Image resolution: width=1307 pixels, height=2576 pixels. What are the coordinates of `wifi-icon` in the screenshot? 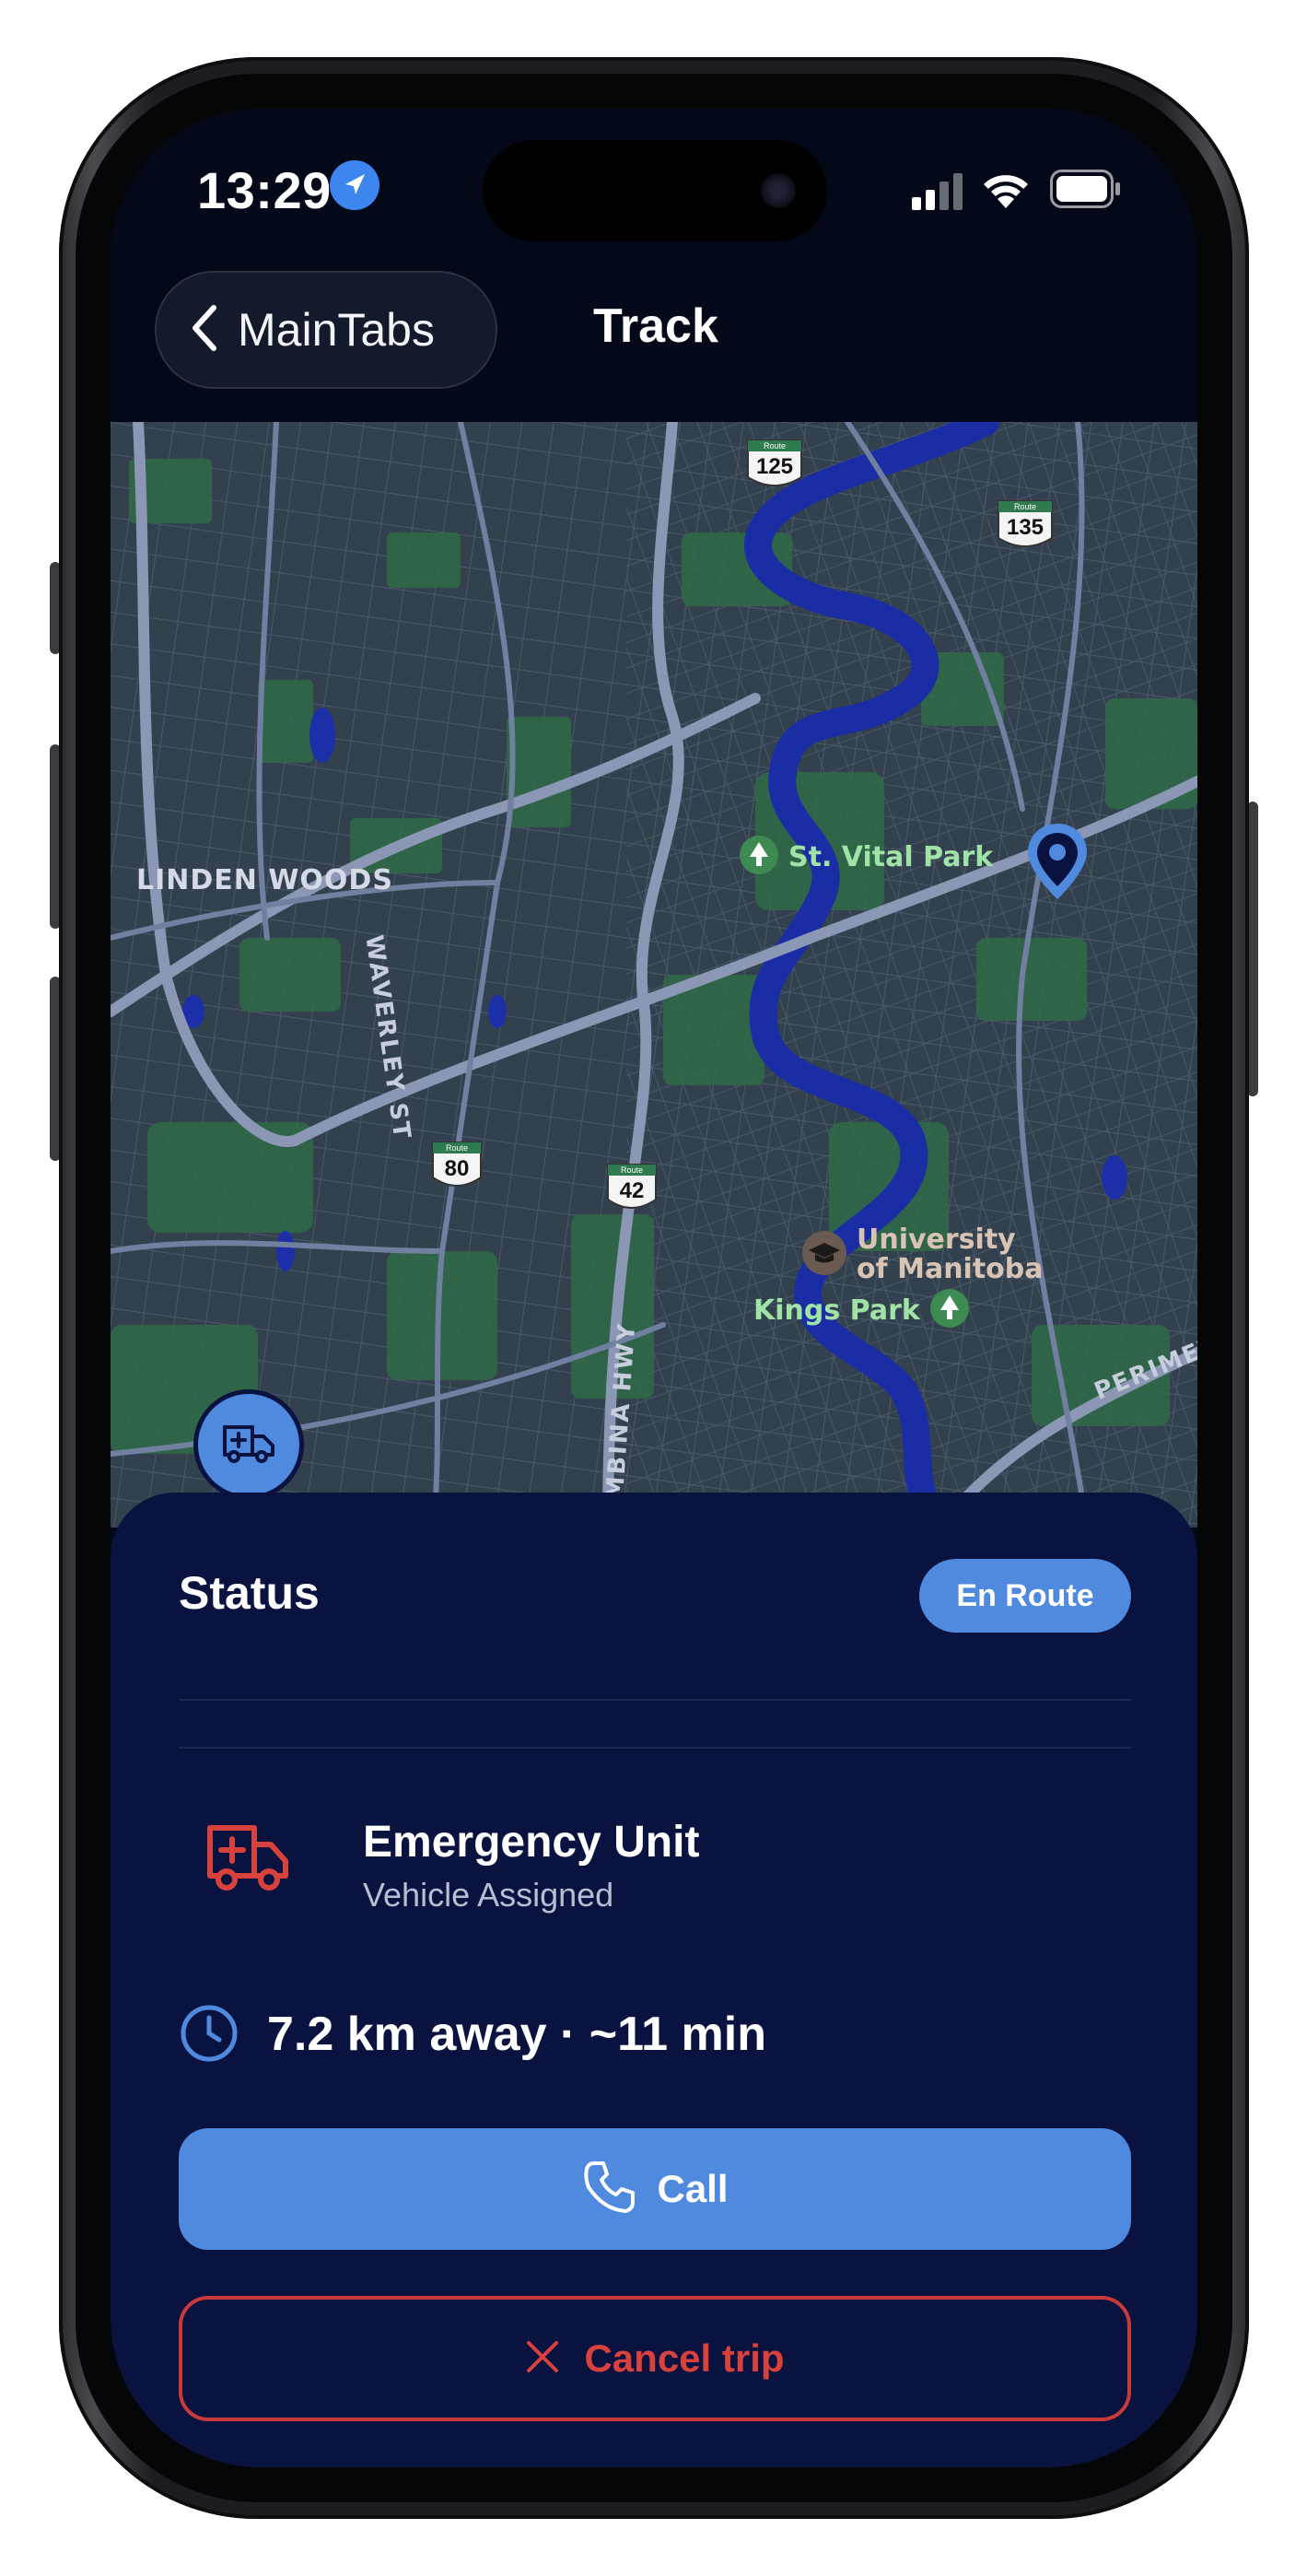 It's located at (1006, 190).